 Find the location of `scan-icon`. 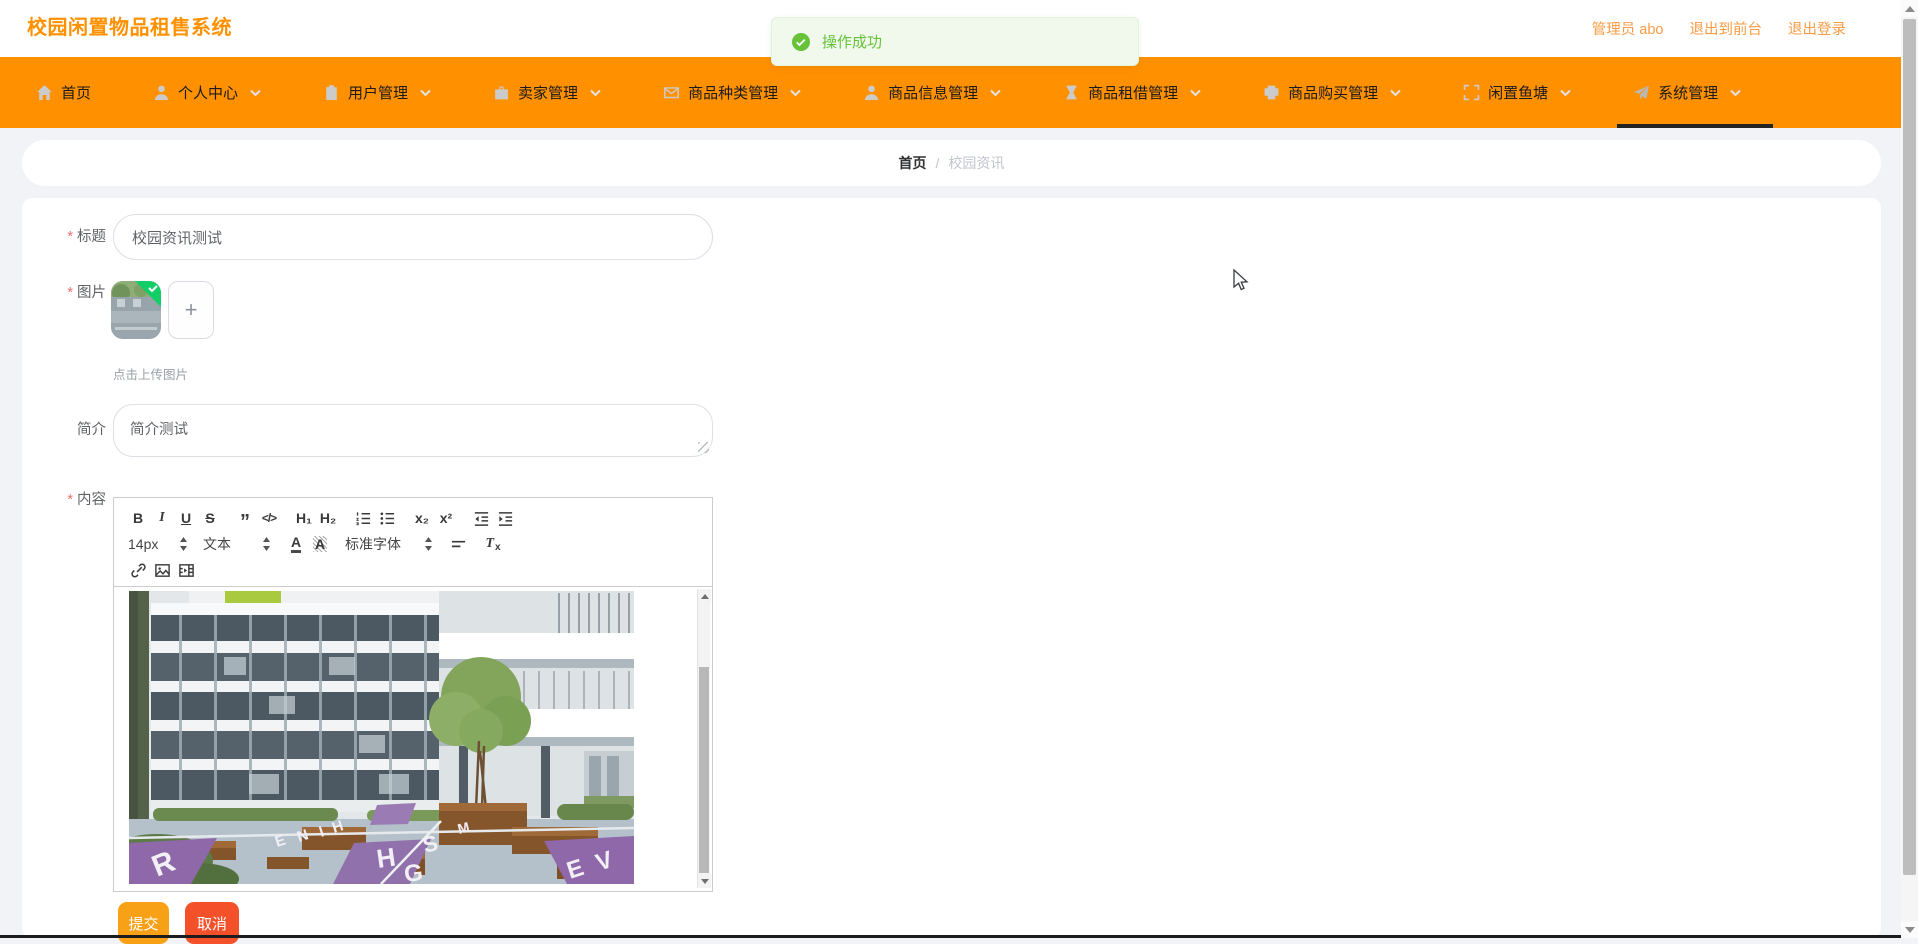

scan-icon is located at coordinates (1471, 92).